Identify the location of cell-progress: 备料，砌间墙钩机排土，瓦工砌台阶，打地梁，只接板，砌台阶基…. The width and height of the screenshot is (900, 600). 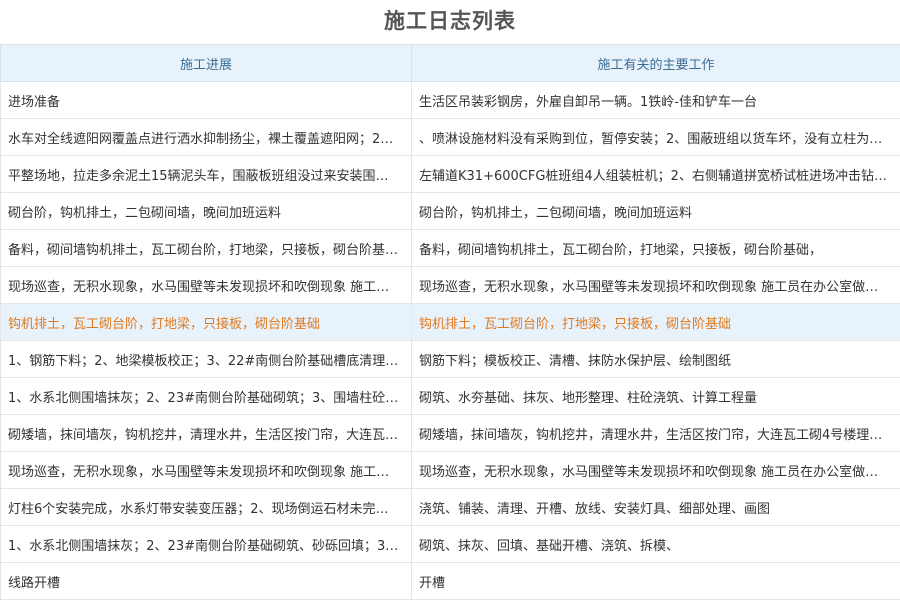
(206, 248).